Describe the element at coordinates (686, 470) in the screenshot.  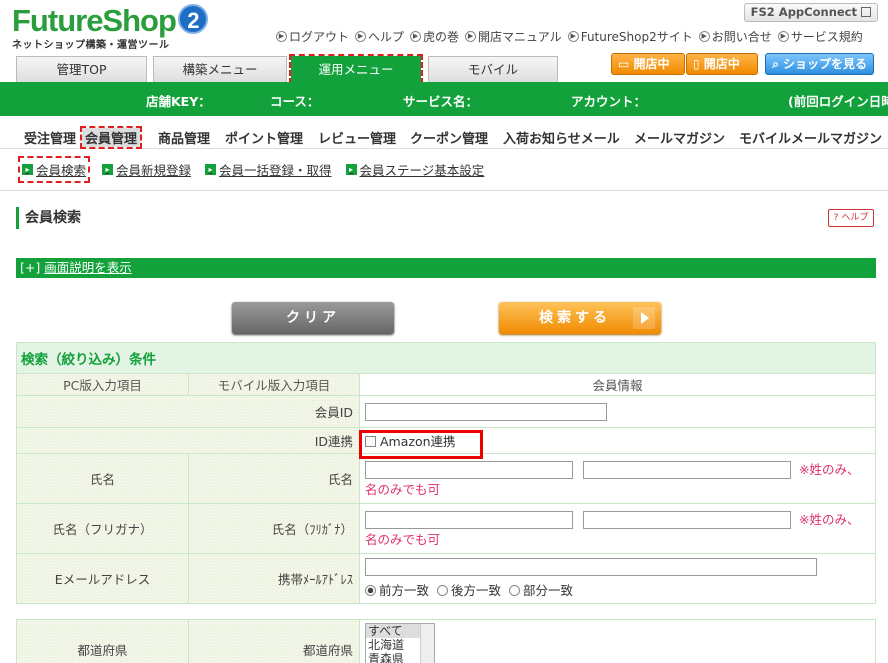
I see `first-name-input` at that location.